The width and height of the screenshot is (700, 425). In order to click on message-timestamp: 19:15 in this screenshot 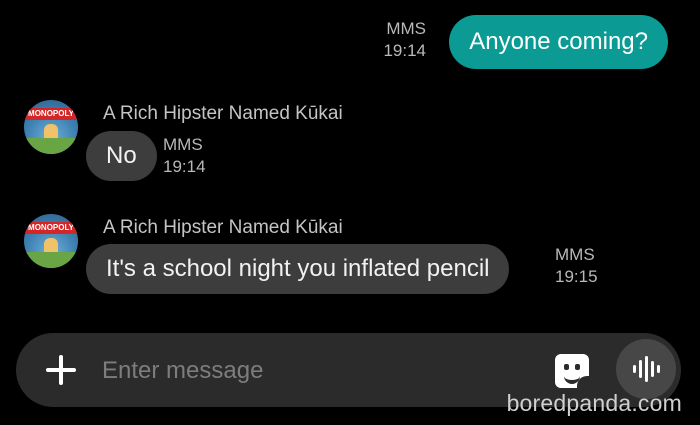, I will do `click(576, 276)`.